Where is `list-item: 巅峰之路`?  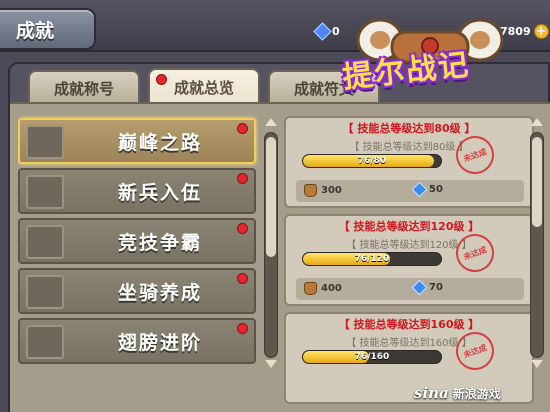
list-item: 巅峰之路 is located at coordinates (137, 141).